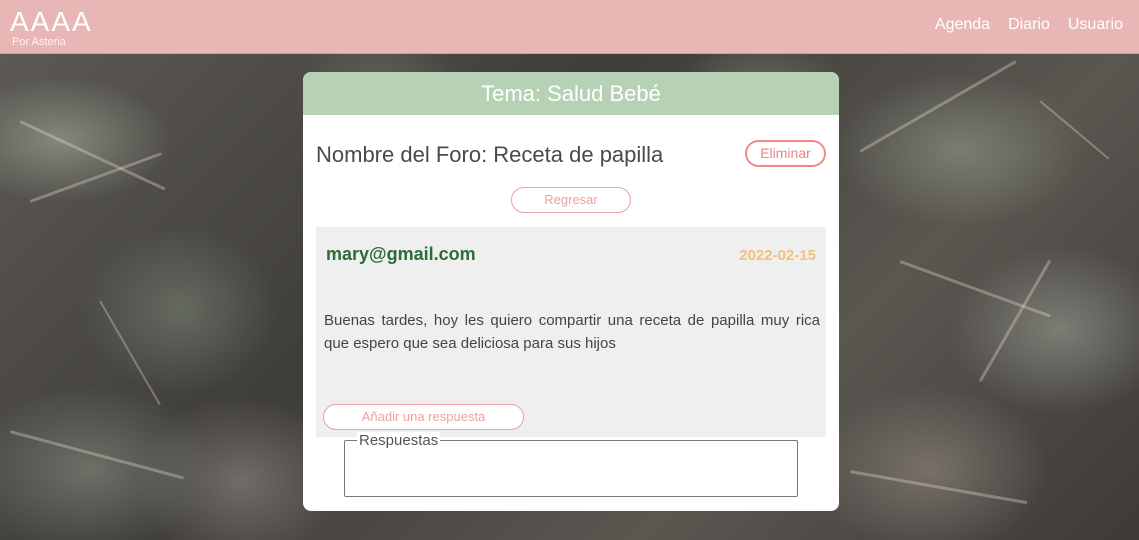 Image resolution: width=1139 pixels, height=540 pixels. Describe the element at coordinates (571, 200) in the screenshot. I see `back-button: Regresar` at that location.